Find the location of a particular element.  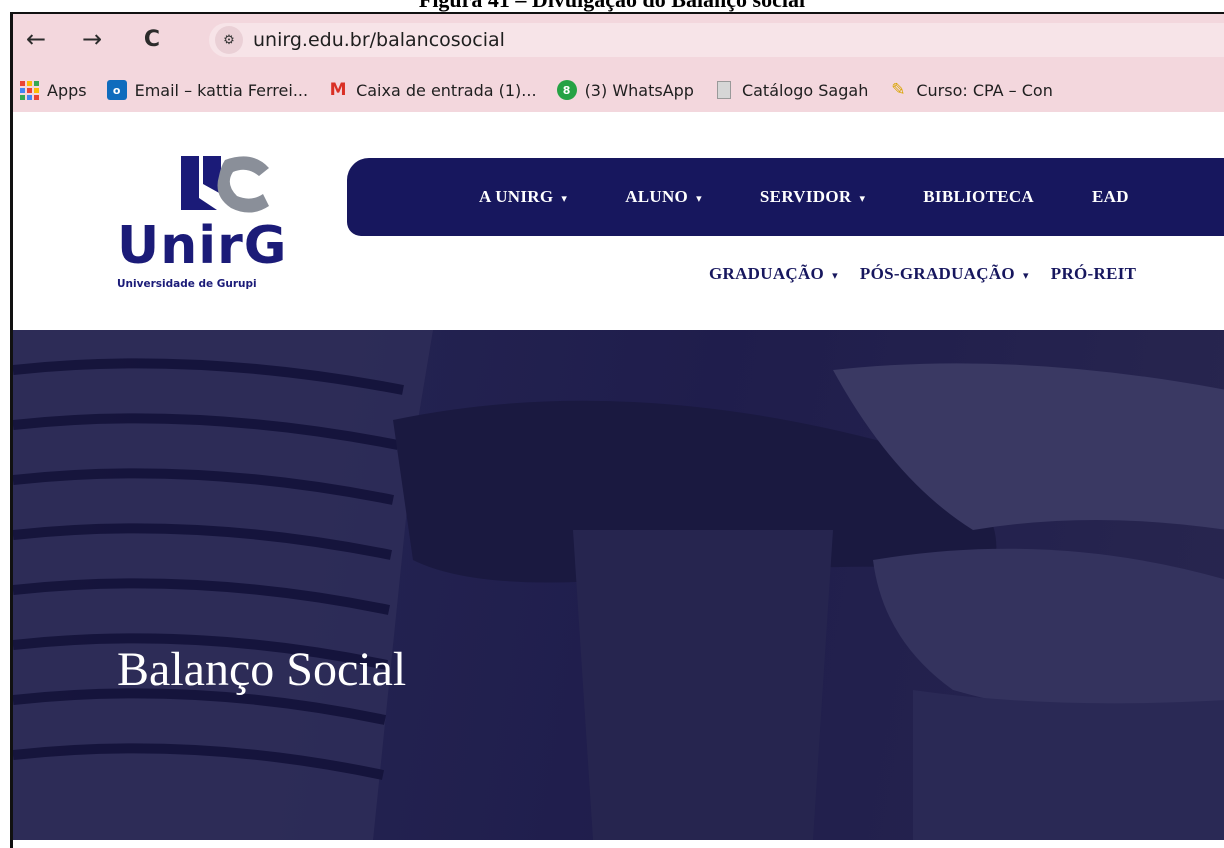

bookmark-sagah: Catálogo Sagah is located at coordinates (791, 90).